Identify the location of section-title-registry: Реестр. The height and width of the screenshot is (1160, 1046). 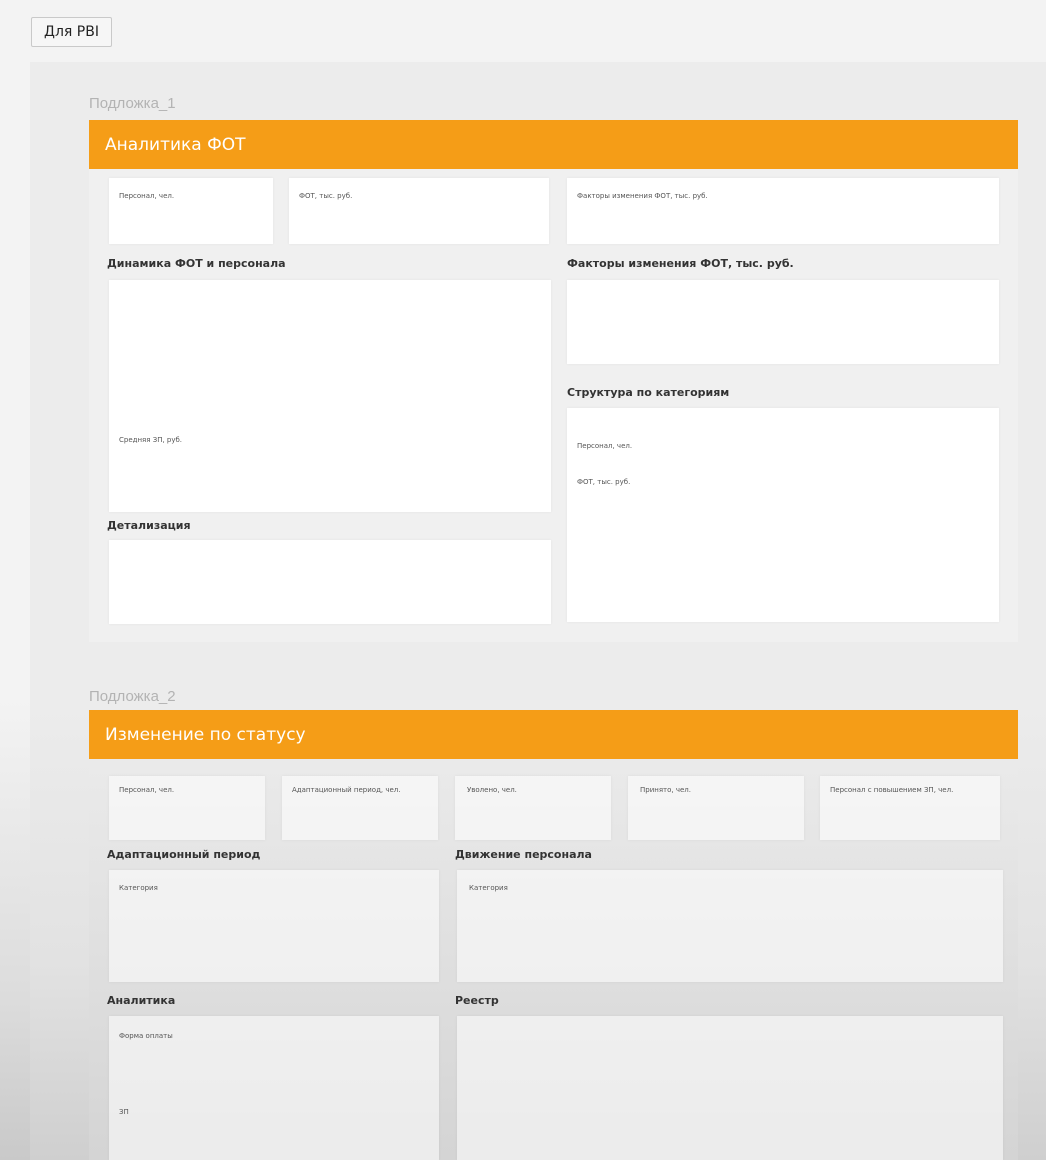
(477, 1000).